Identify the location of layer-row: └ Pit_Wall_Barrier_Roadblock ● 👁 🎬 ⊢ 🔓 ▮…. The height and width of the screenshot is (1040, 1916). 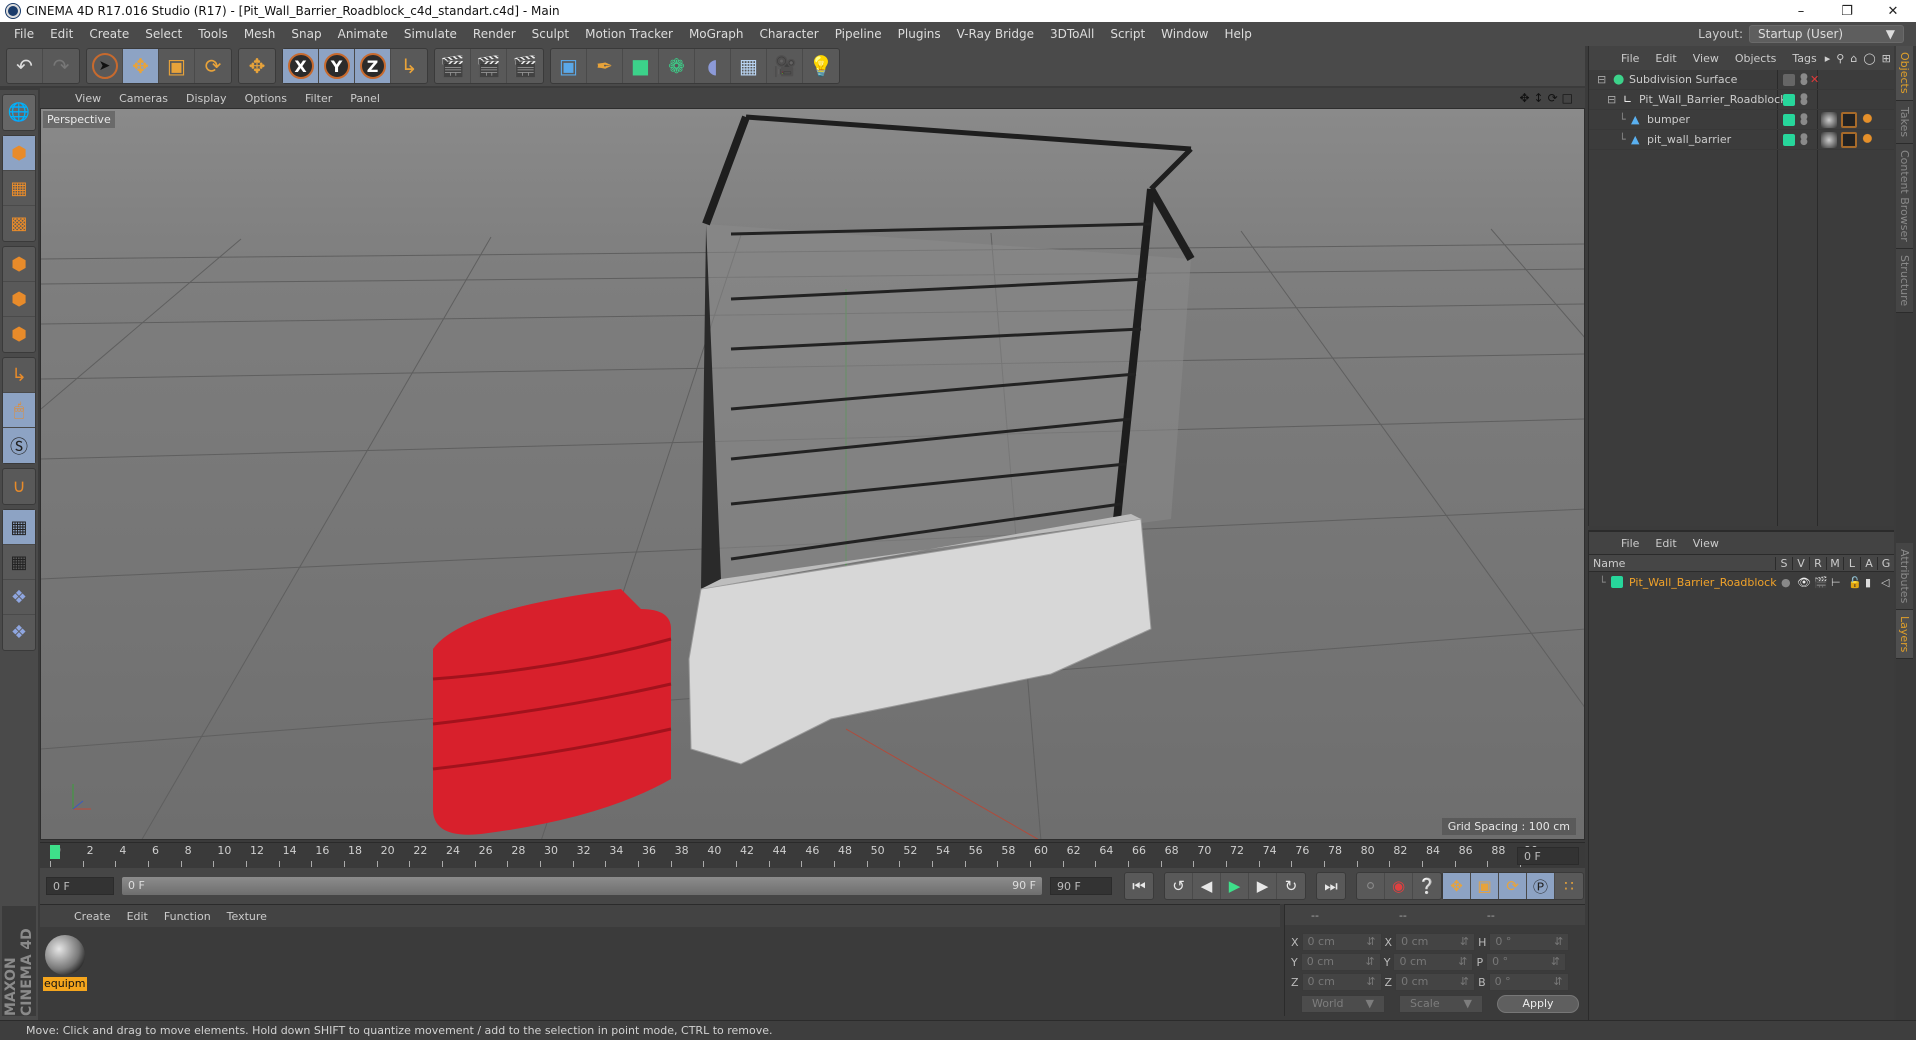
(1741, 582).